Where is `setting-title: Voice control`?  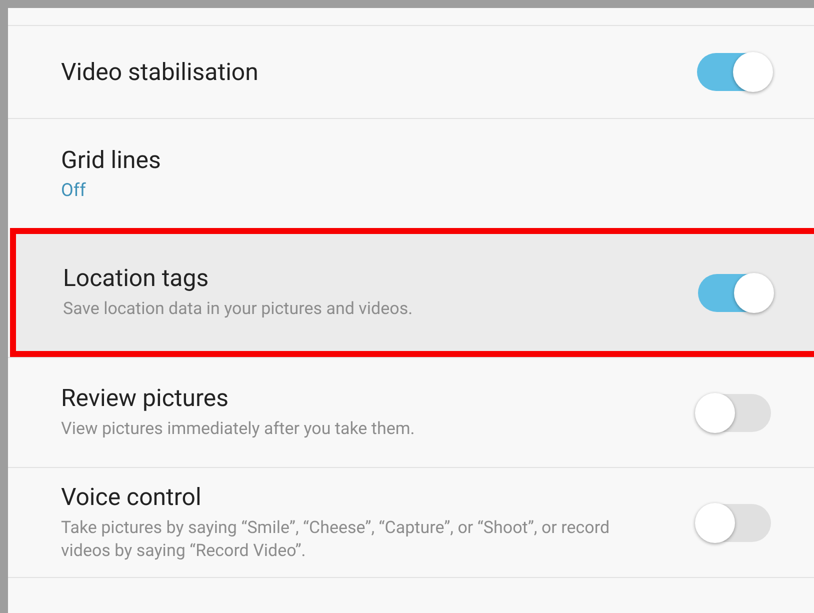
setting-title: Voice control is located at coordinates (131, 496).